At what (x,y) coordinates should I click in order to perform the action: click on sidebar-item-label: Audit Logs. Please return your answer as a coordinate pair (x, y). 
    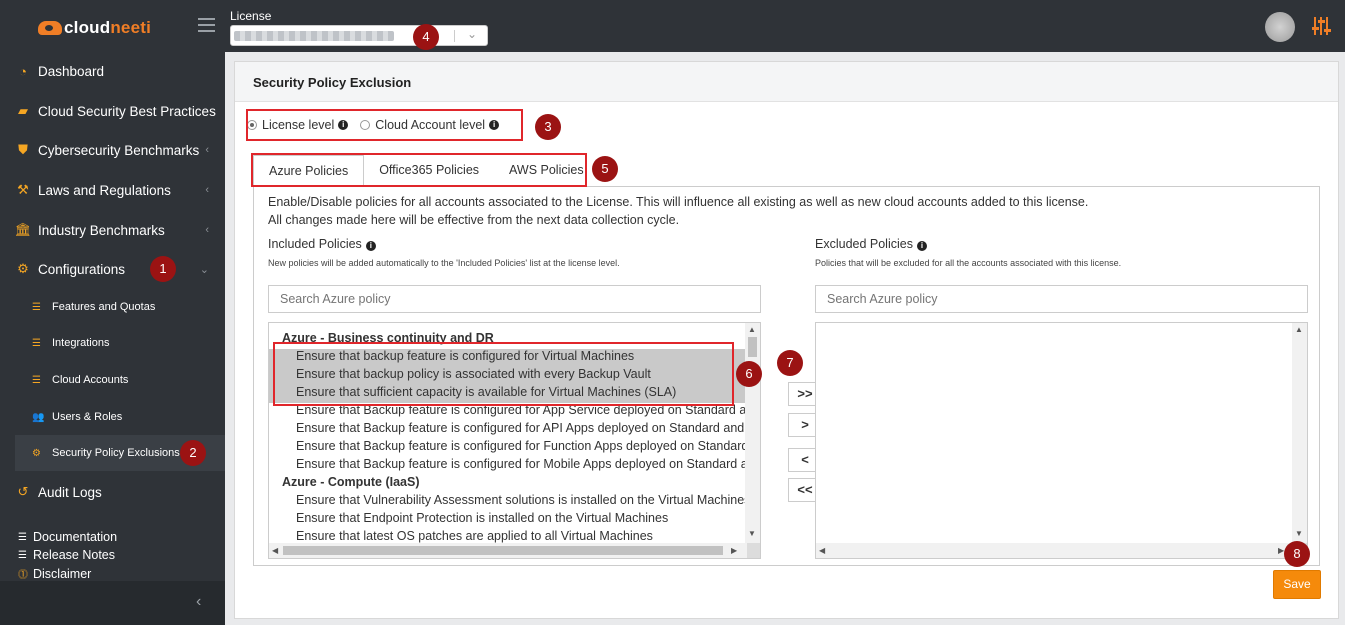
    Looking at the image, I should click on (70, 492).